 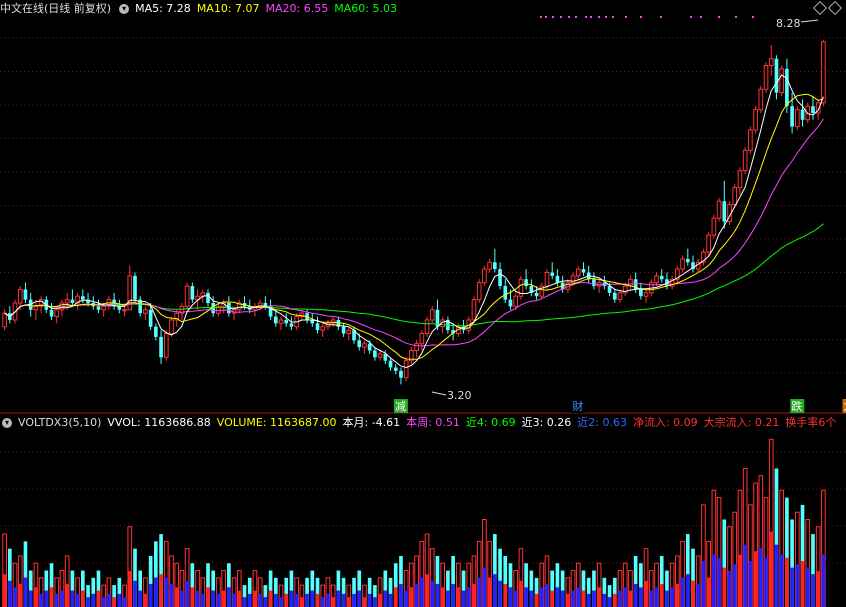 I want to click on high-arrow, so click(x=809, y=21).